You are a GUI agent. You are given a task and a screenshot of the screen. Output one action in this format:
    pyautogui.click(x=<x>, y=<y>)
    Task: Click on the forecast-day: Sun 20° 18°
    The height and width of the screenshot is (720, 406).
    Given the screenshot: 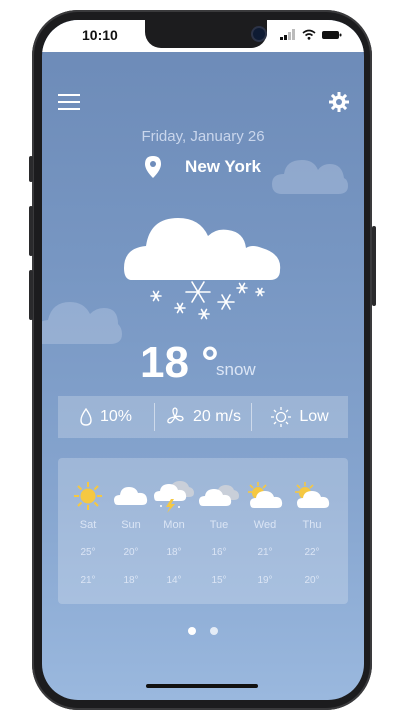 What is the action you would take?
    pyautogui.click(x=131, y=522)
    